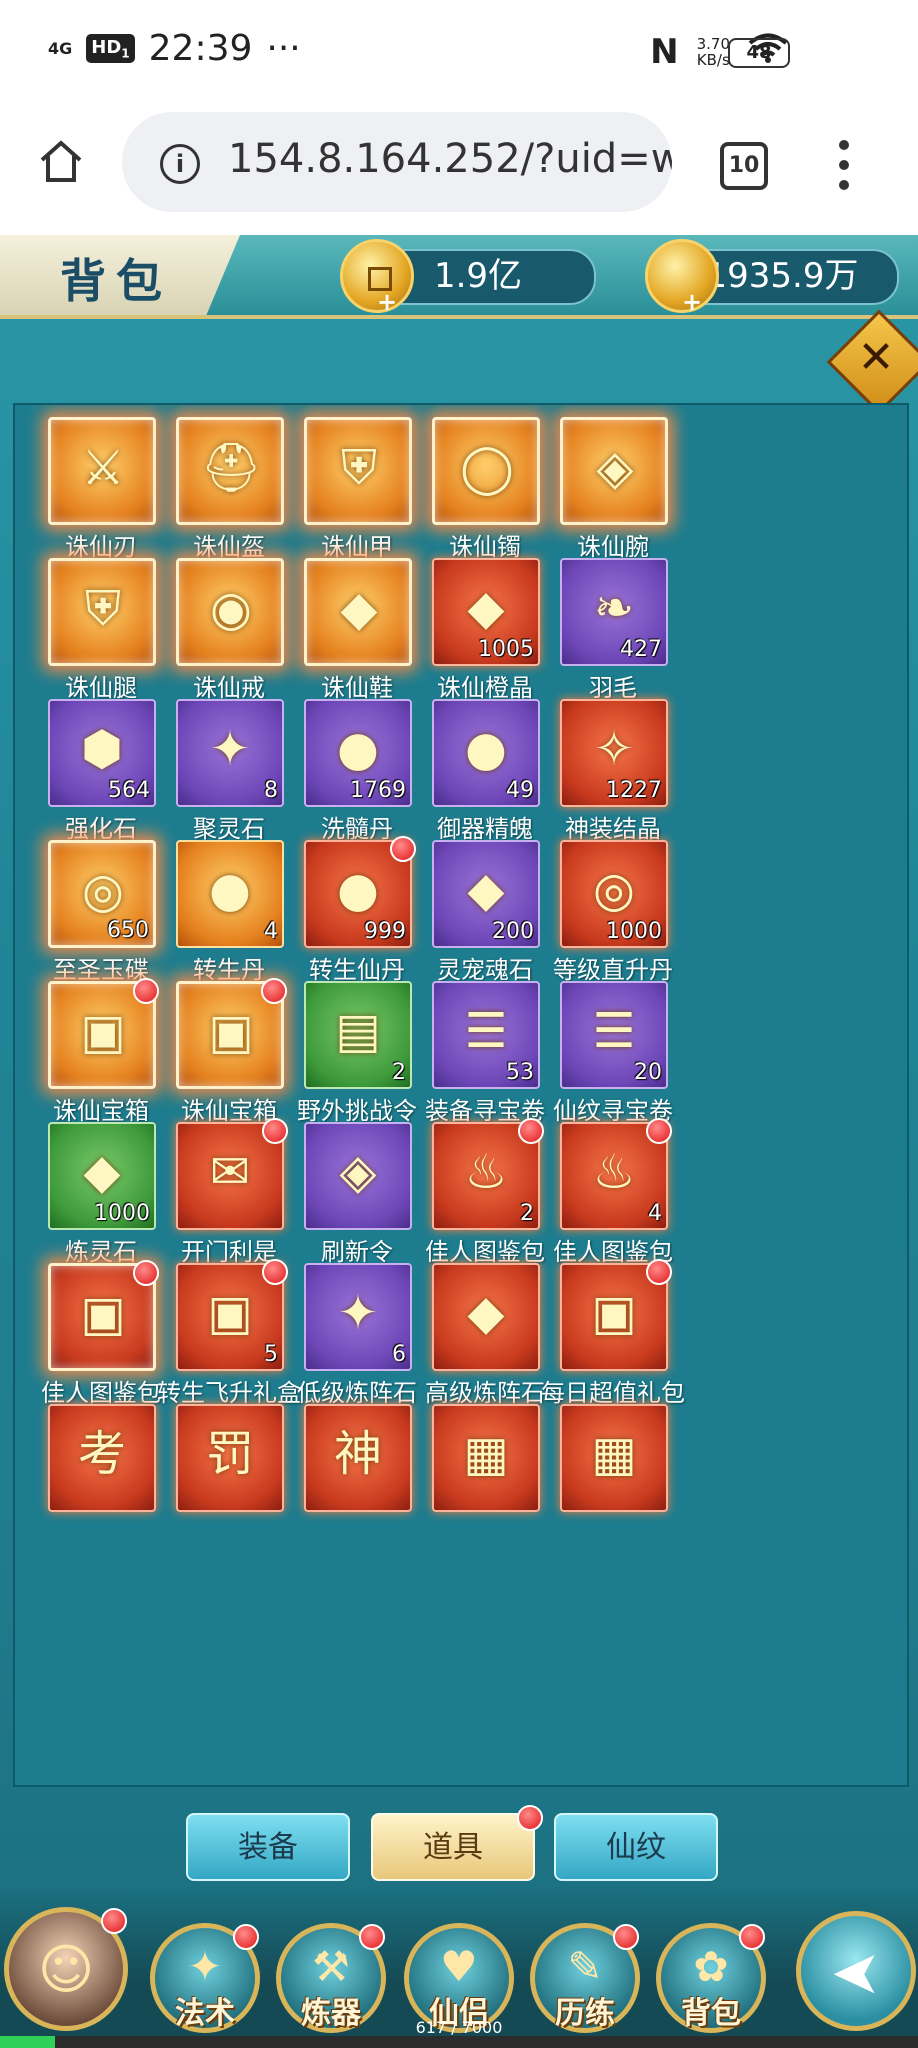  I want to click on item-slot: ◆ 1000, so click(102, 1176).